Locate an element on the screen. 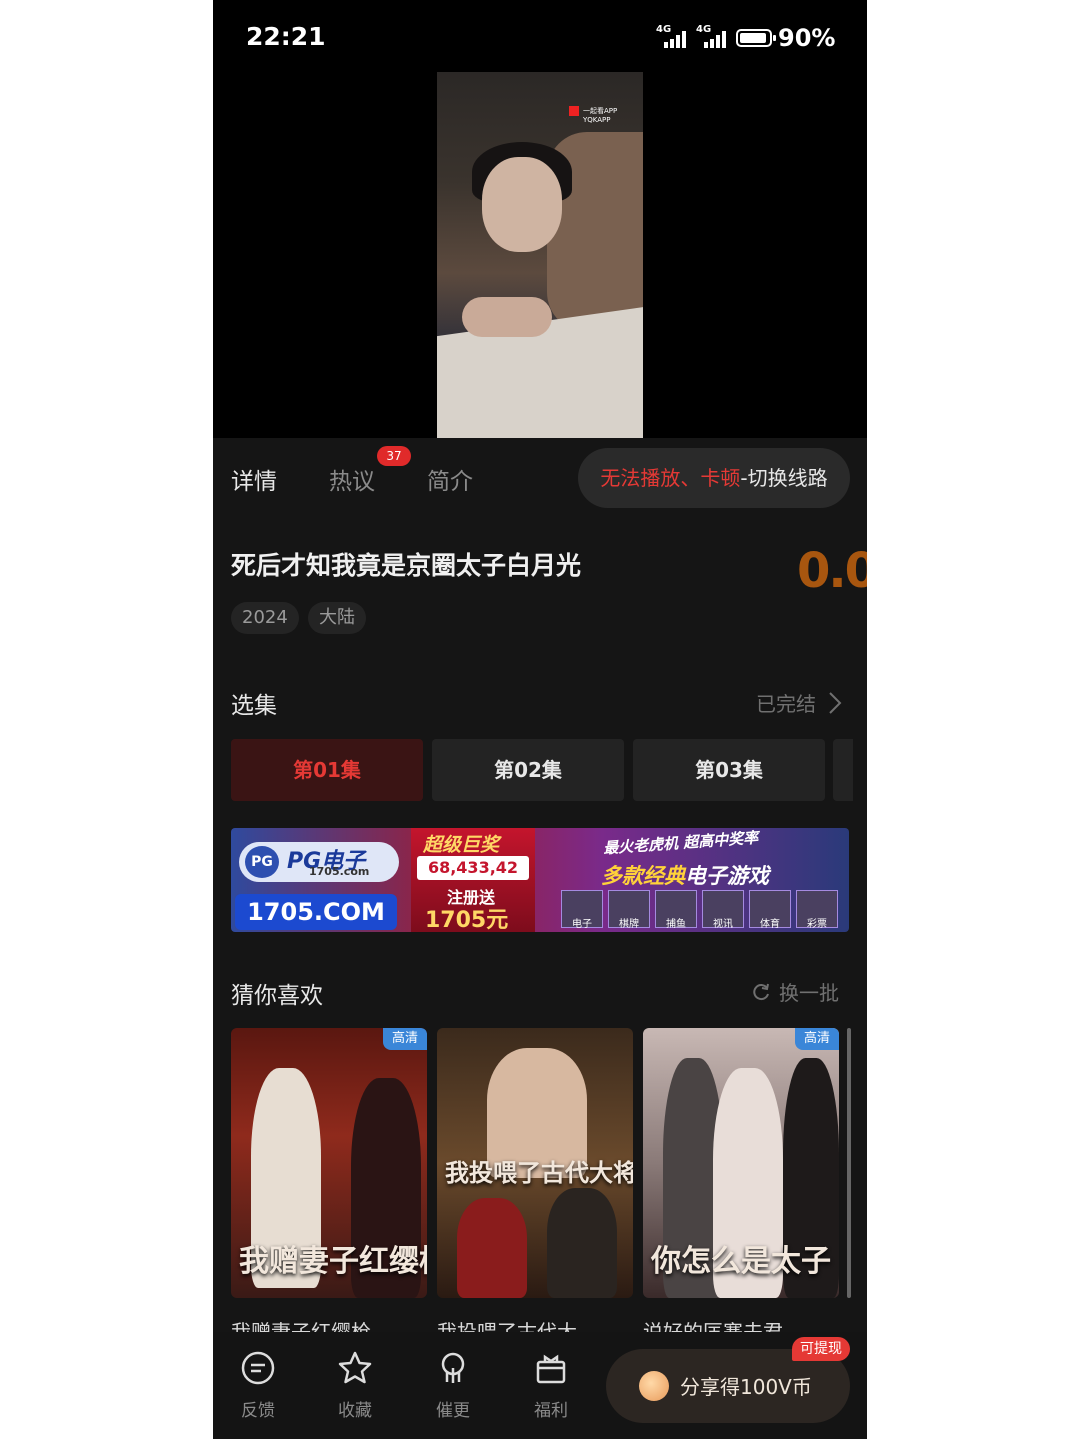  ad-game-list: 电子 棋牌 捕鱼 视讯 体育 彩票 is located at coordinates (703, 910).